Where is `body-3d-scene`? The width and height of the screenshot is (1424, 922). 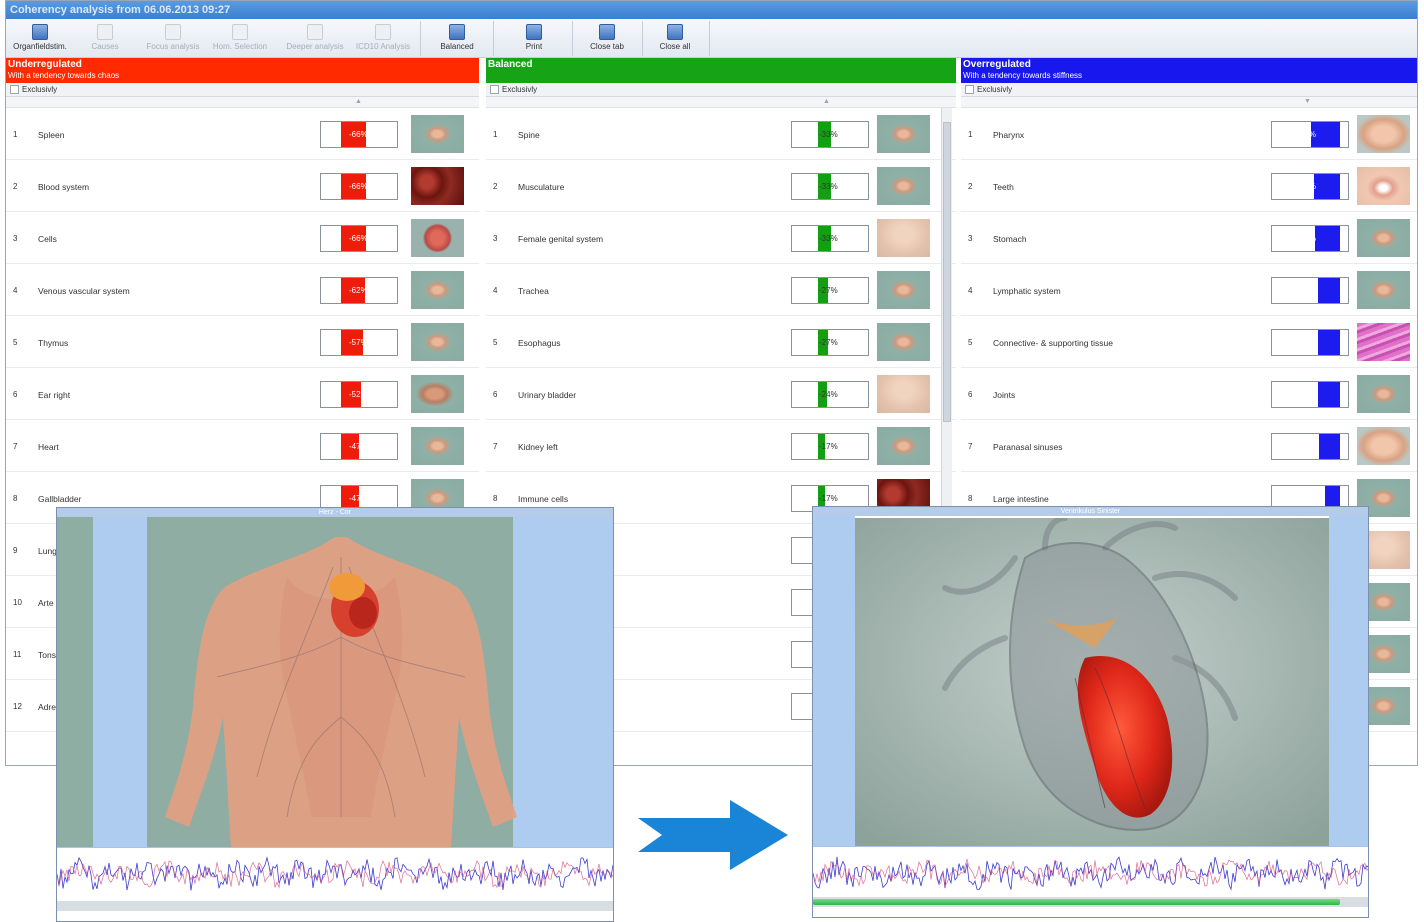
body-3d-scene is located at coordinates (335, 682).